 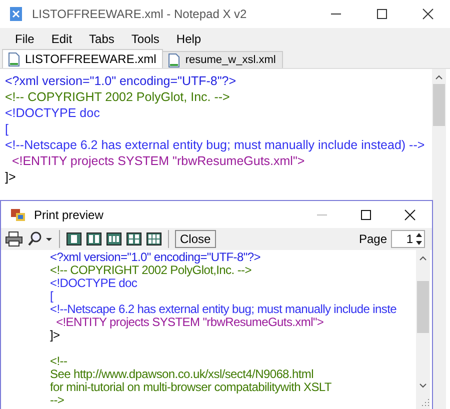 What do you see at coordinates (145, 39) in the screenshot?
I see `menu-item: Tools` at bounding box center [145, 39].